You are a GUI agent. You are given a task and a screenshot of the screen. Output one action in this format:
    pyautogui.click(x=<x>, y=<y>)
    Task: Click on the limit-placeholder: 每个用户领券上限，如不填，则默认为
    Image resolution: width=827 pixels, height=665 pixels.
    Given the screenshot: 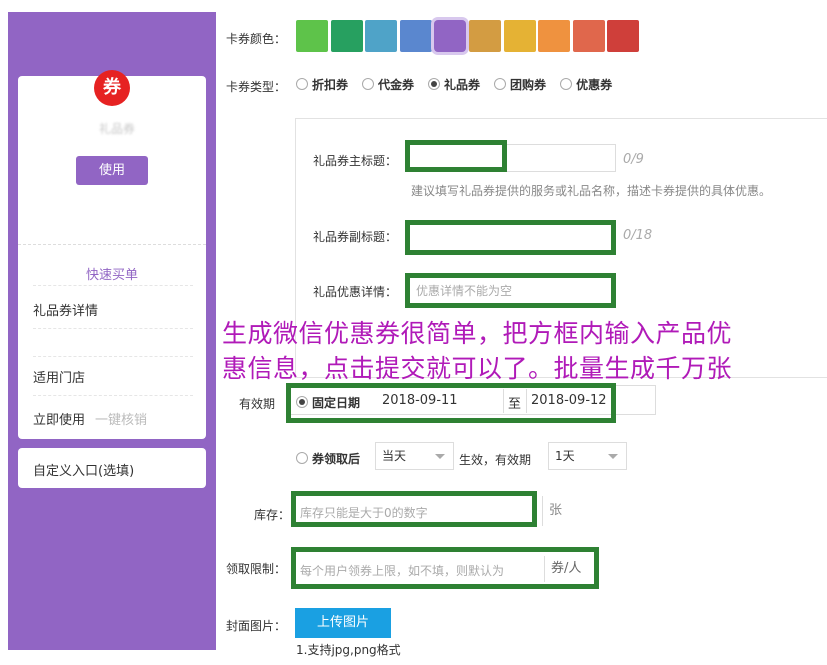 What is the action you would take?
    pyautogui.click(x=402, y=571)
    